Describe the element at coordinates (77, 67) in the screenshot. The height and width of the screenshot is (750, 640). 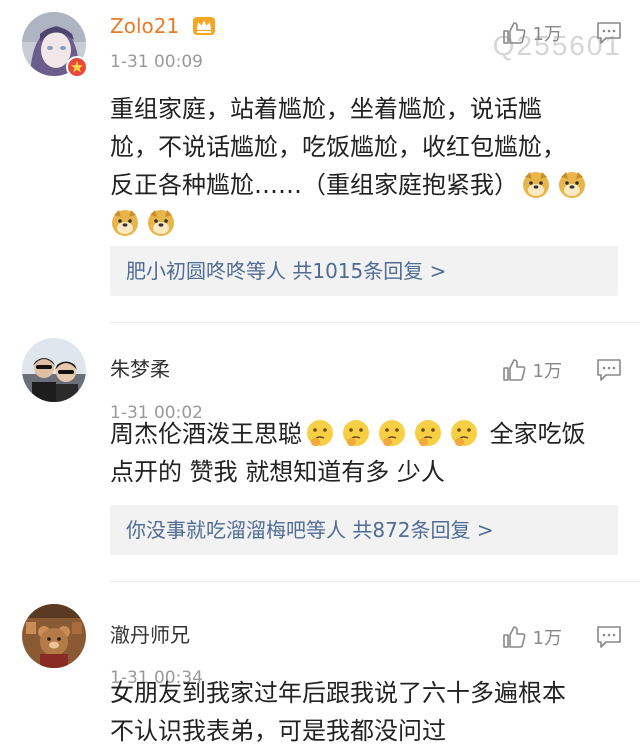
I see `verified-badge-icon` at that location.